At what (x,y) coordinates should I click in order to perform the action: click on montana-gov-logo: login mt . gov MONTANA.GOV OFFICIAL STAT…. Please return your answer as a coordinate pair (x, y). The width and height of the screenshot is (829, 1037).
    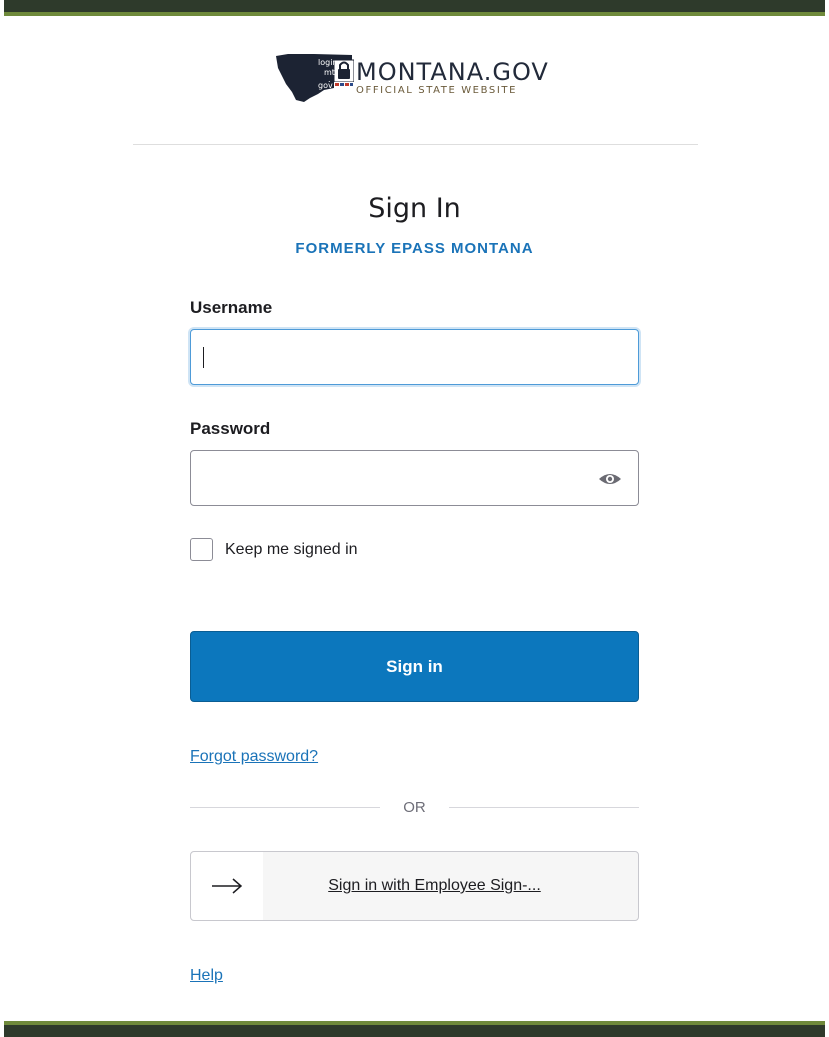
    Looking at the image, I should click on (419, 78).